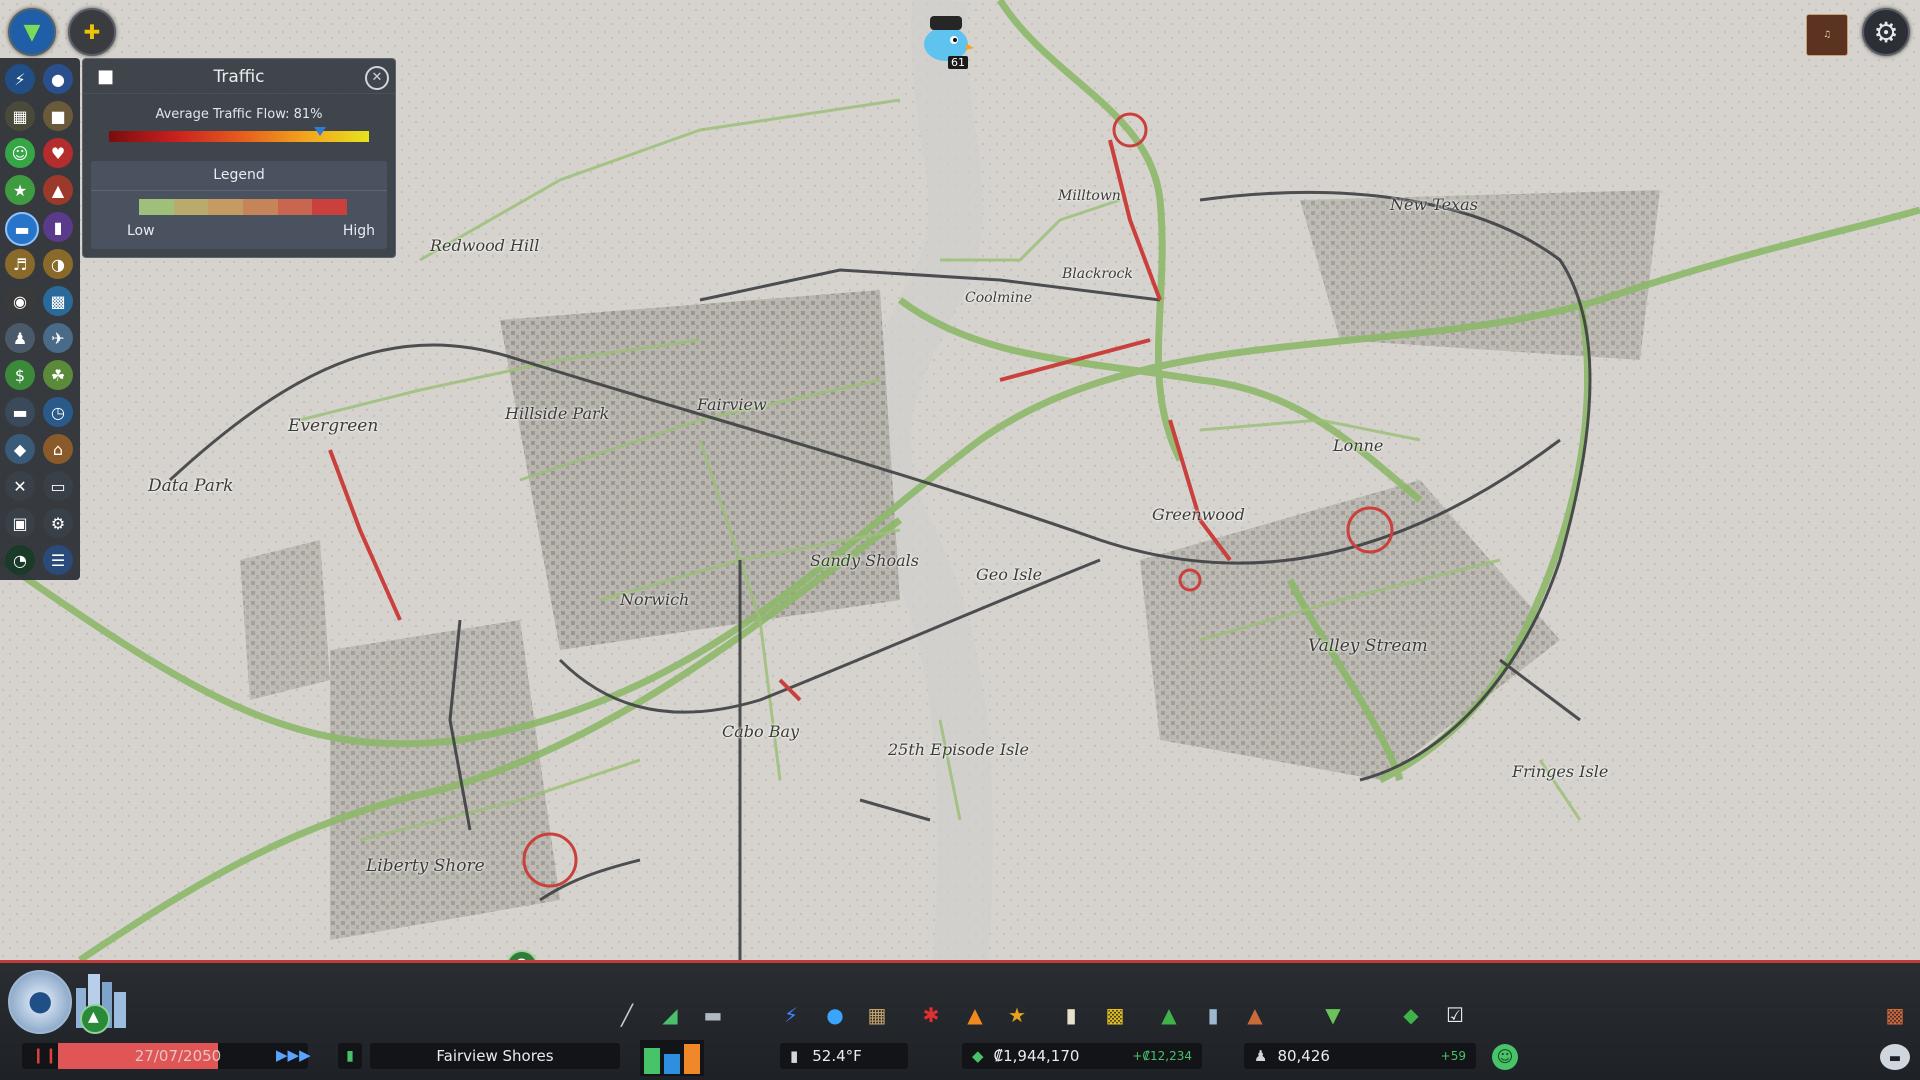  Describe the element at coordinates (975, 1015) in the screenshot. I see `fire-tool-icon: ▲` at that location.